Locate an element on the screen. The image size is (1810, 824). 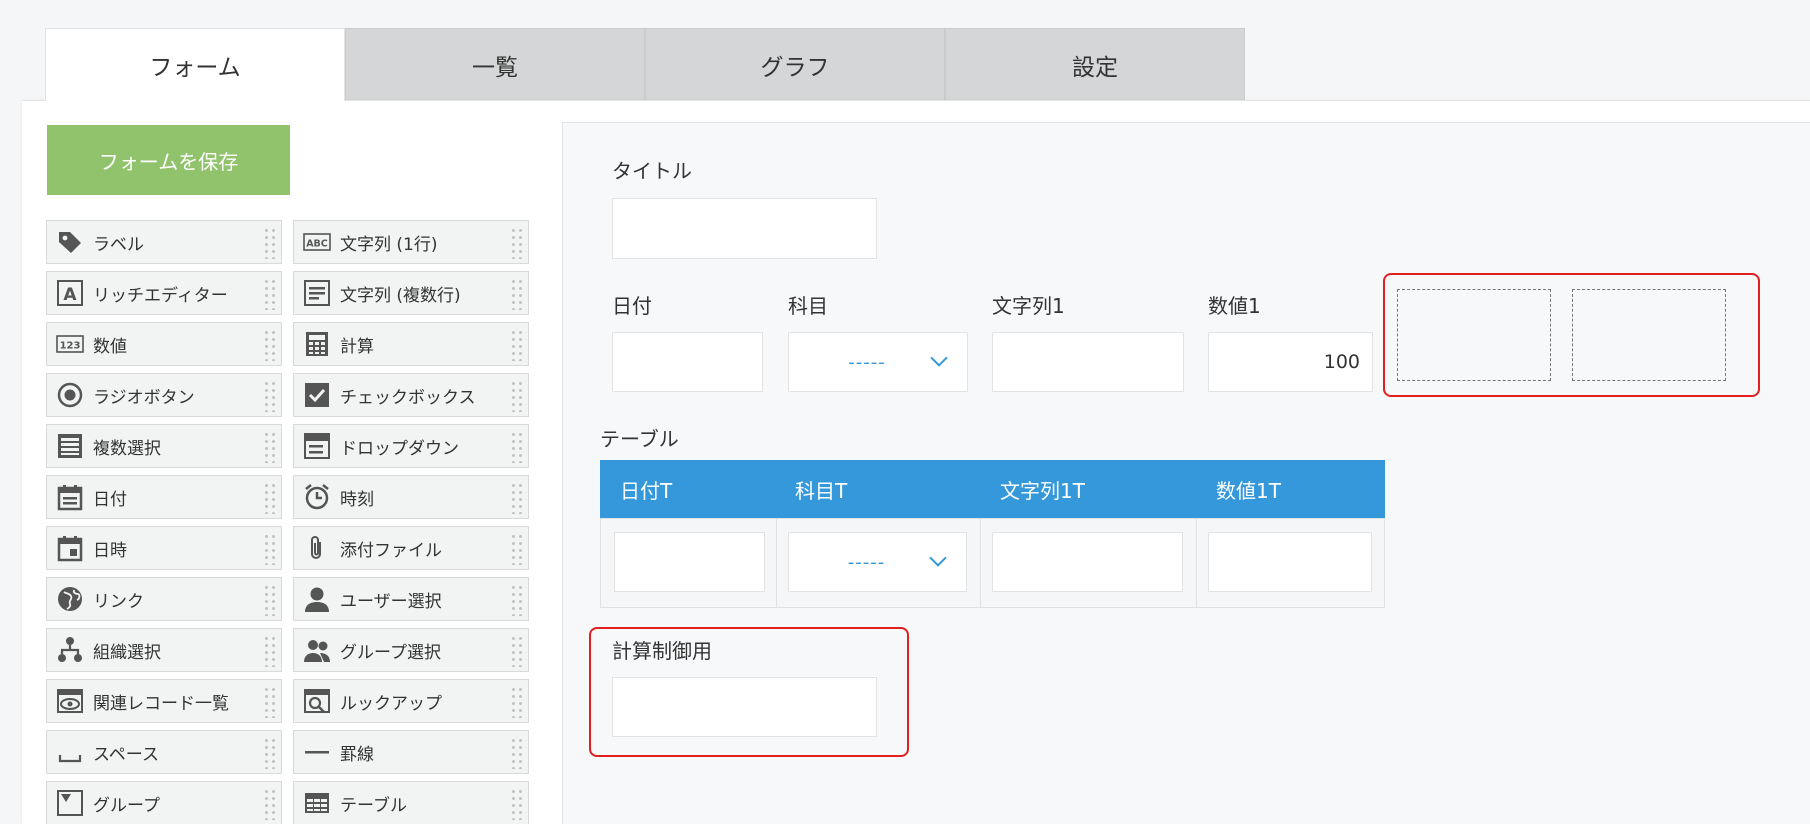
palette-item-text: グループ is located at coordinates (126, 805).